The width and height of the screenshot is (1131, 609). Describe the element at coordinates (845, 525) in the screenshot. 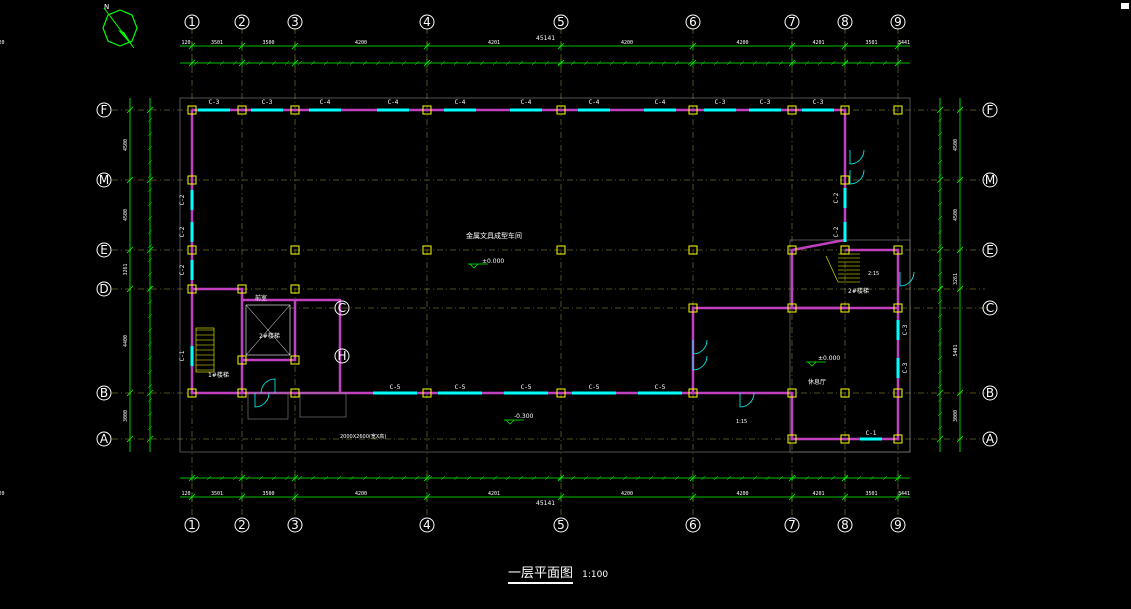

I see `axis-bubble-bottom: 8` at that location.